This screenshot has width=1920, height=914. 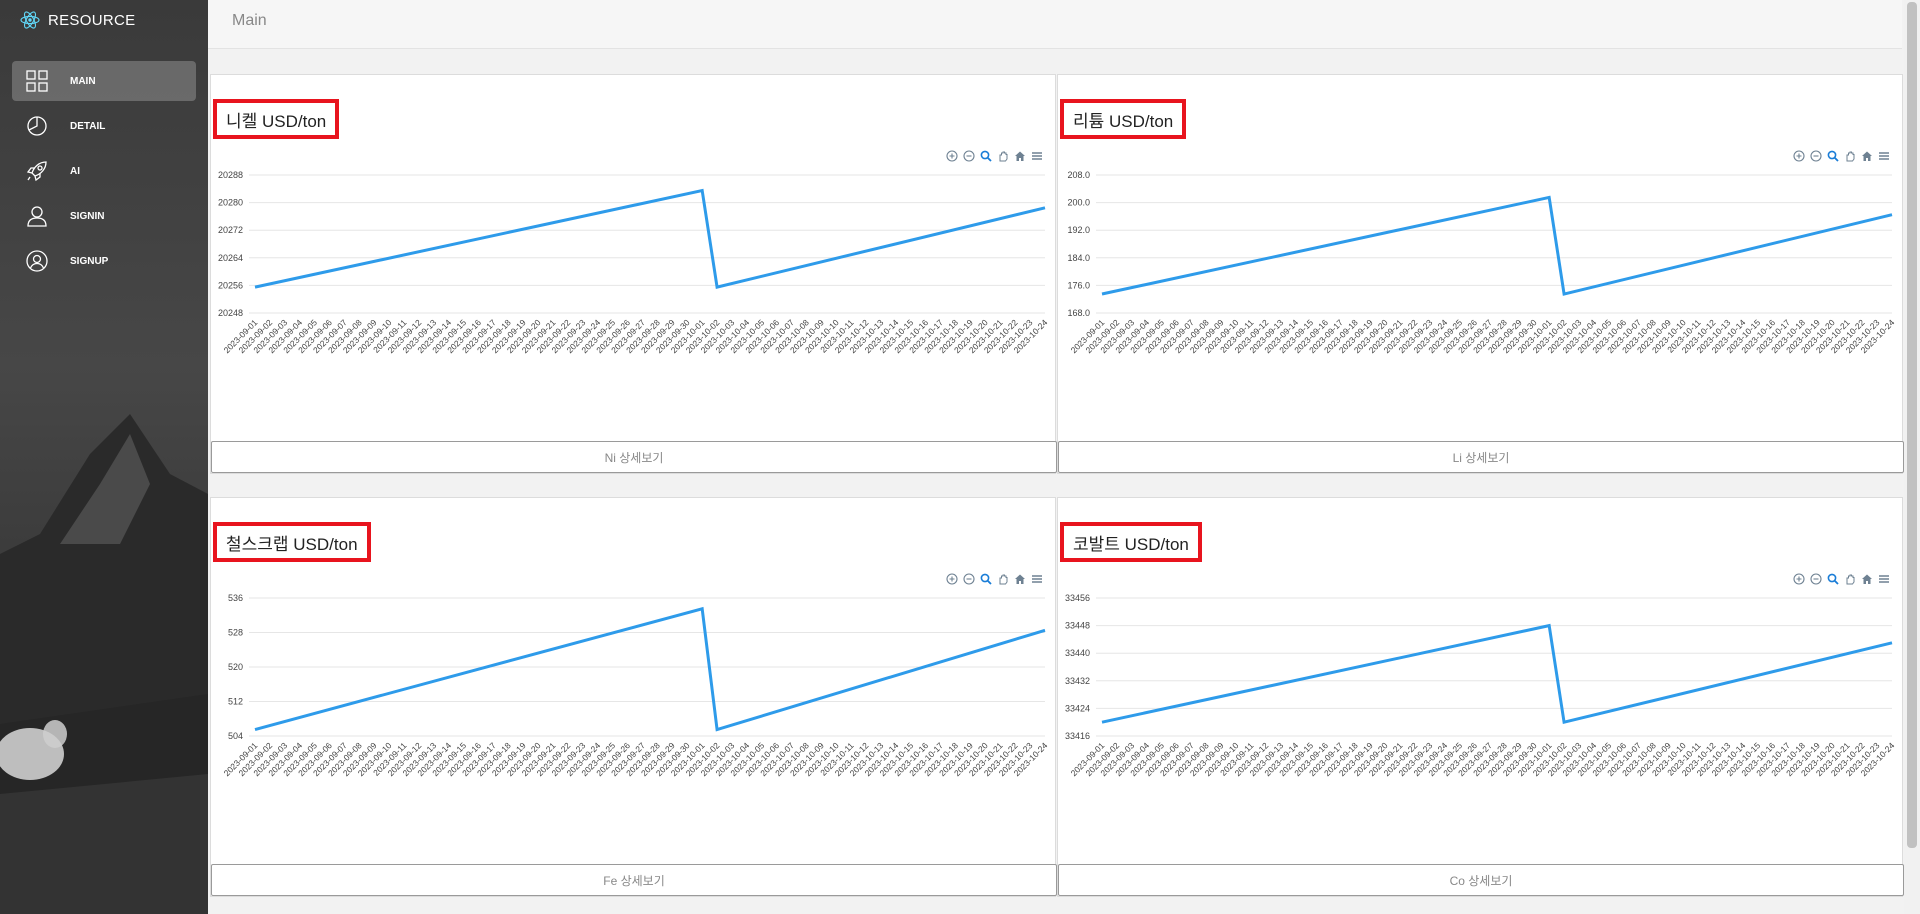 I want to click on y-tick-label: 168.0, so click(x=1078, y=313).